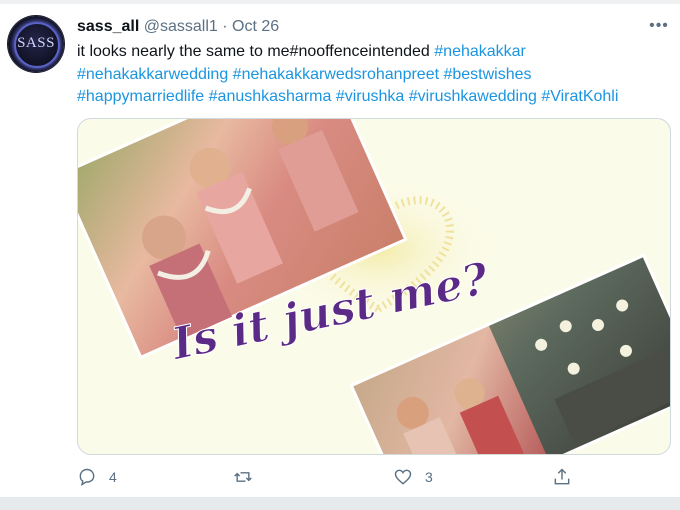  I want to click on more-dots-icon: •••, so click(659, 26).